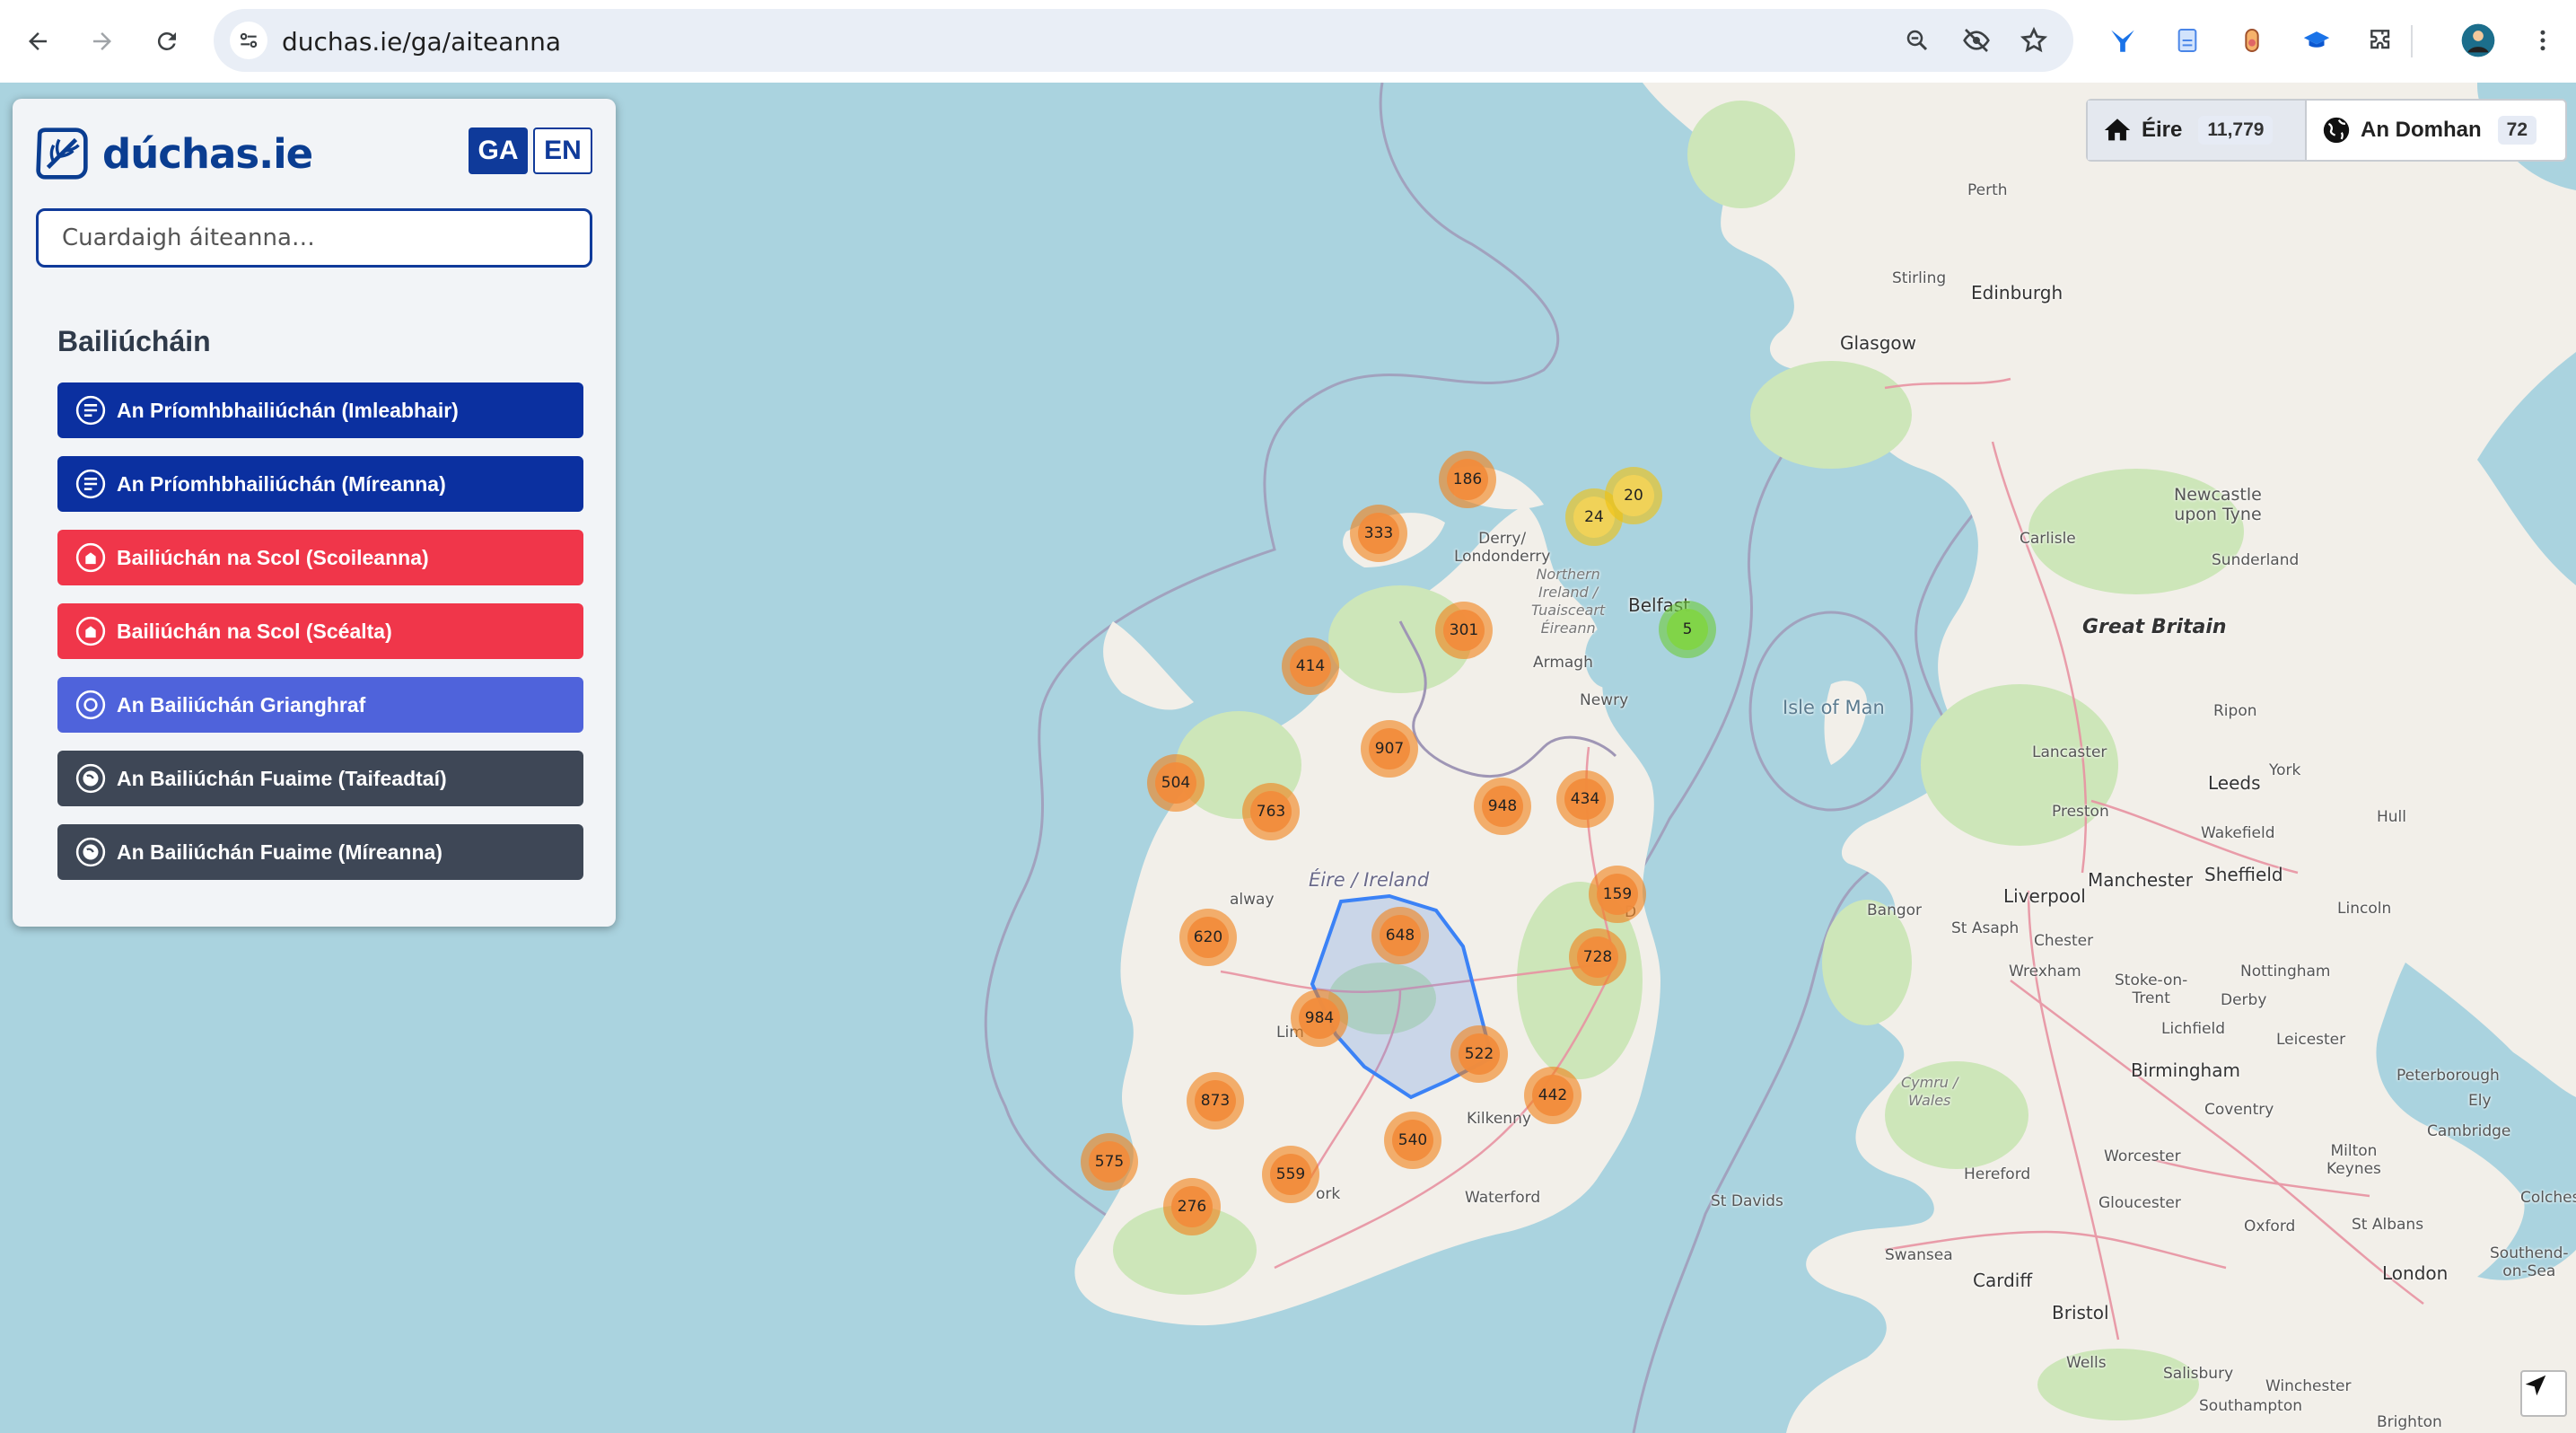  What do you see at coordinates (2480, 1101) in the screenshot?
I see `place-label: Ely` at bounding box center [2480, 1101].